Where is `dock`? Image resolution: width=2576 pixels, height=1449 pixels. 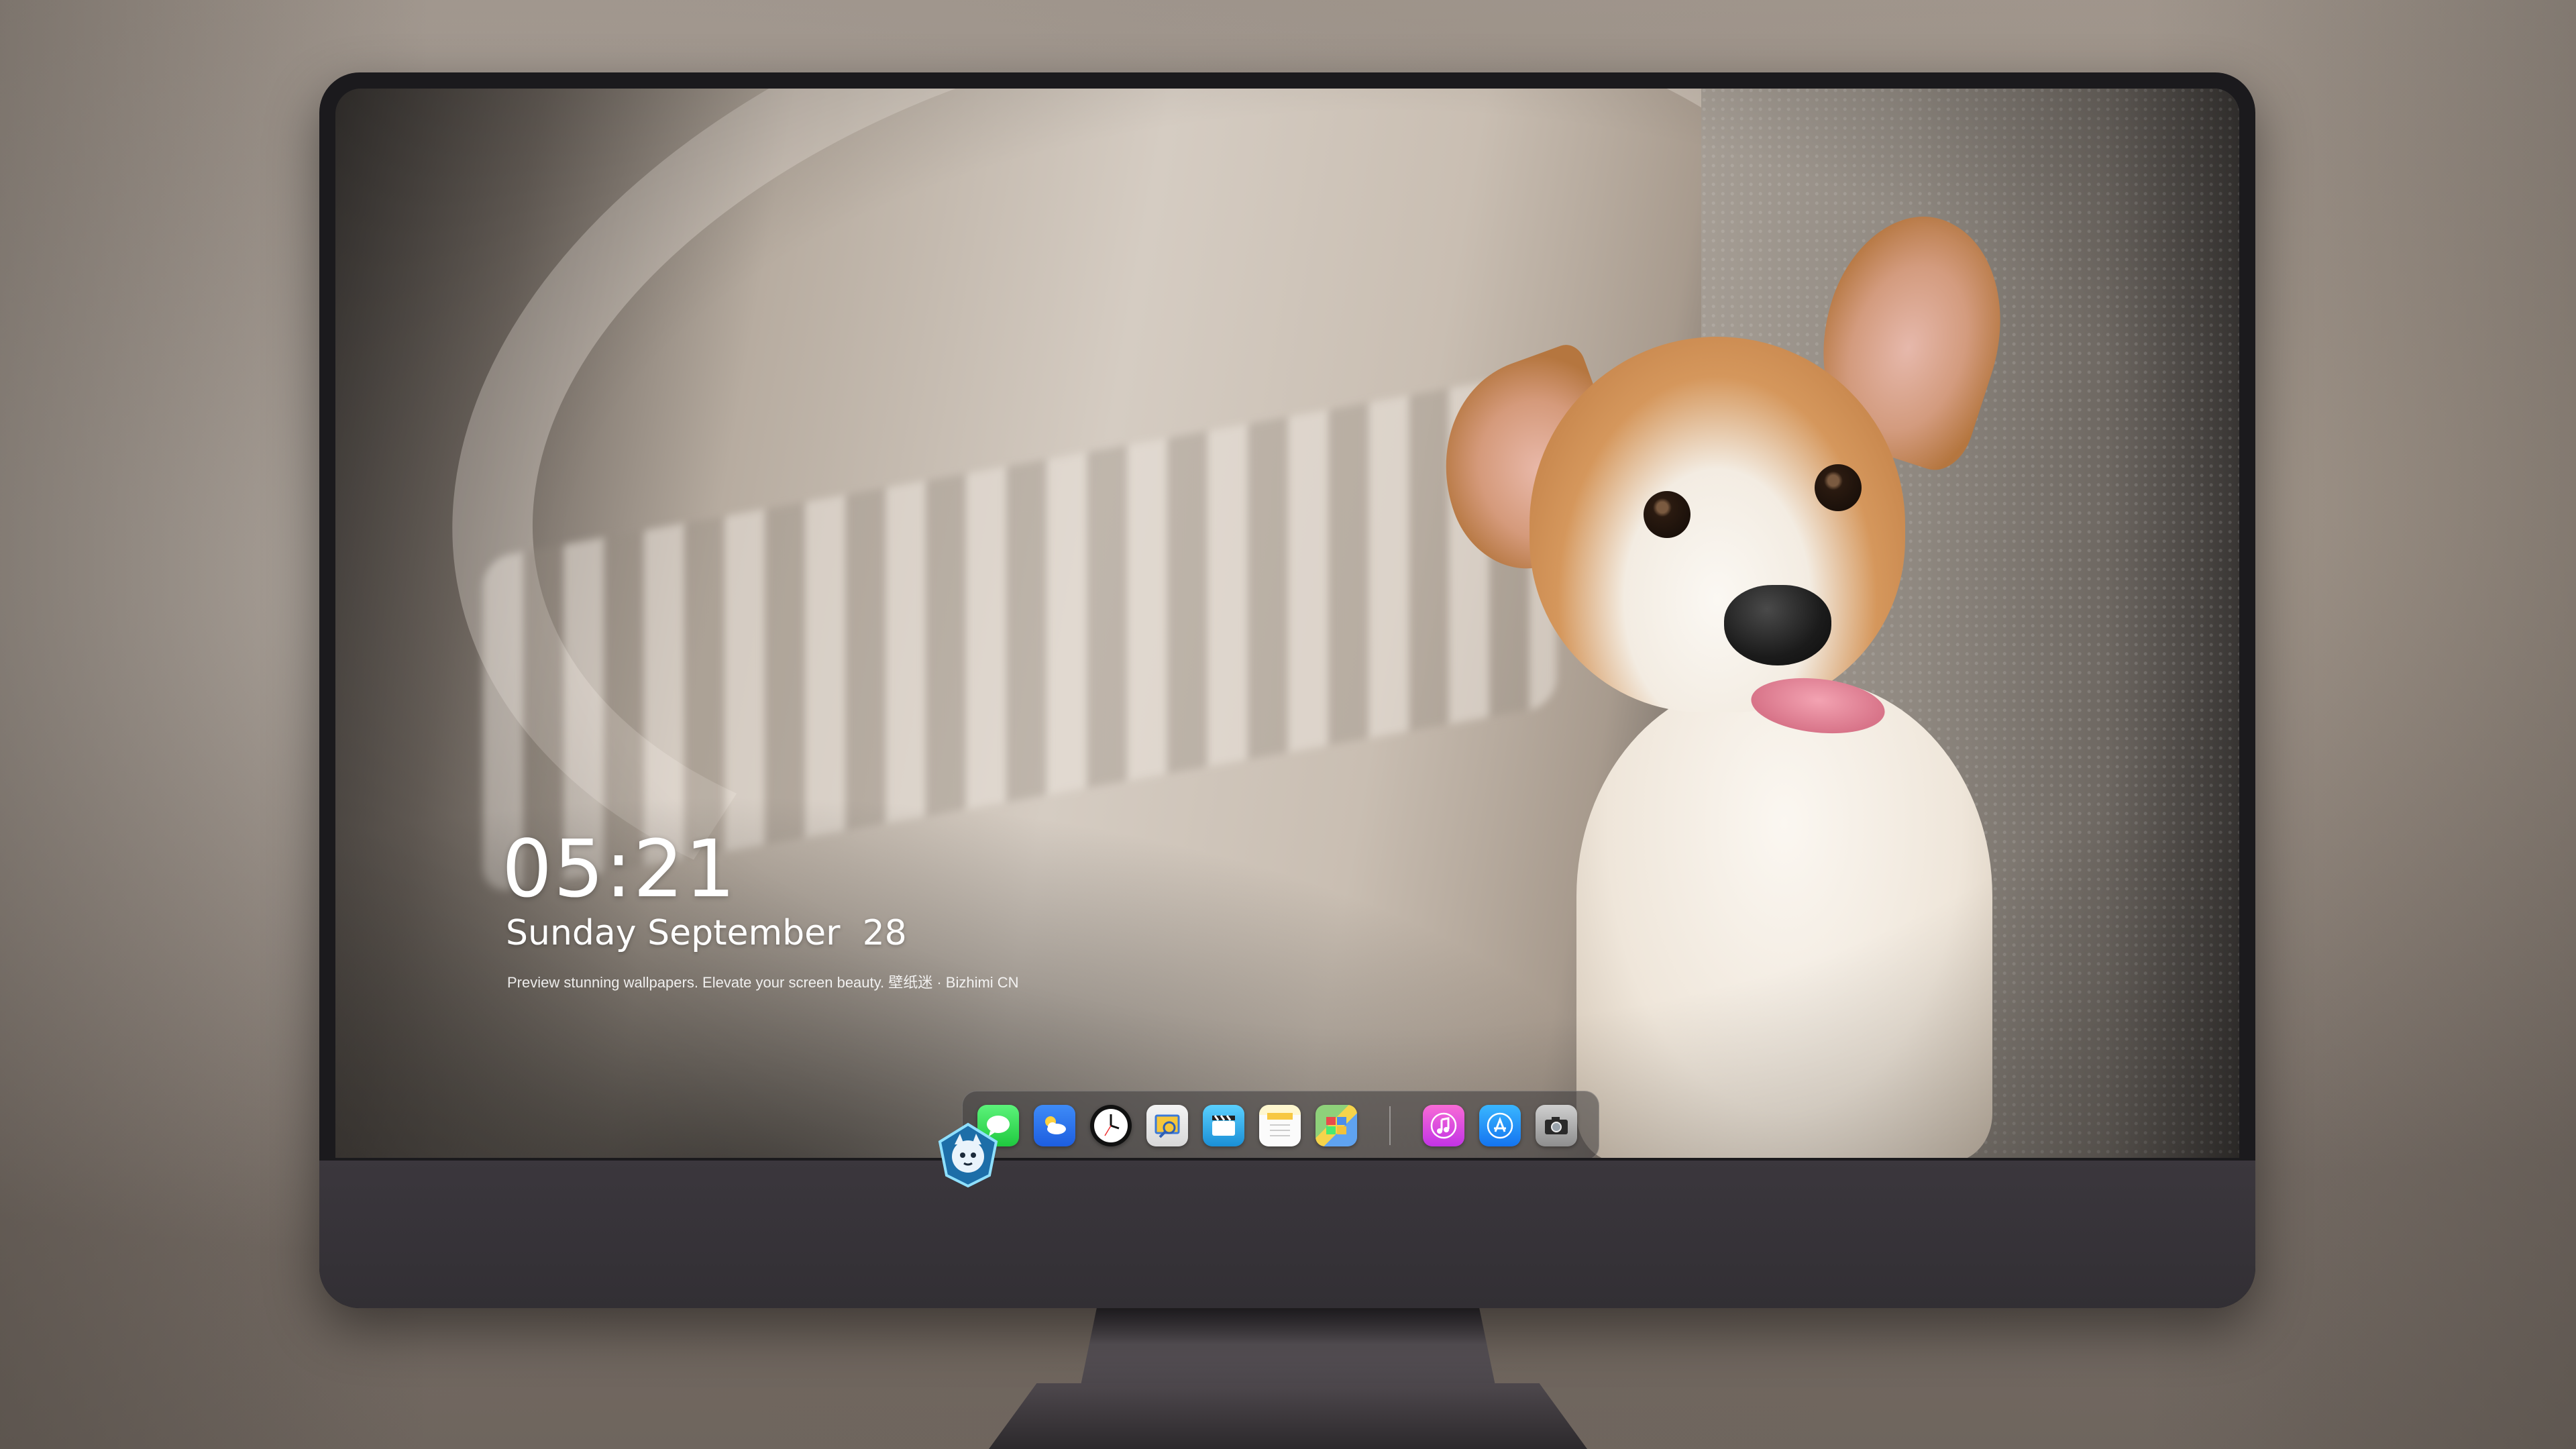 dock is located at coordinates (1280, 1124).